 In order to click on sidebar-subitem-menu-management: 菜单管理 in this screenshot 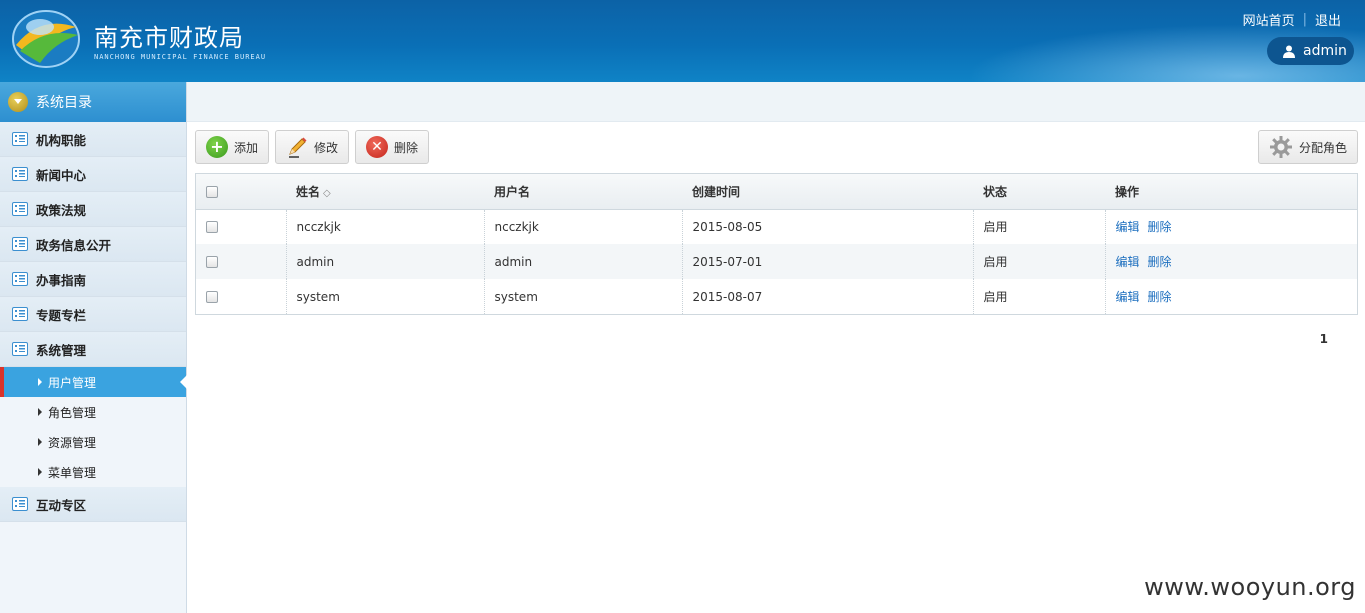, I will do `click(93, 472)`.